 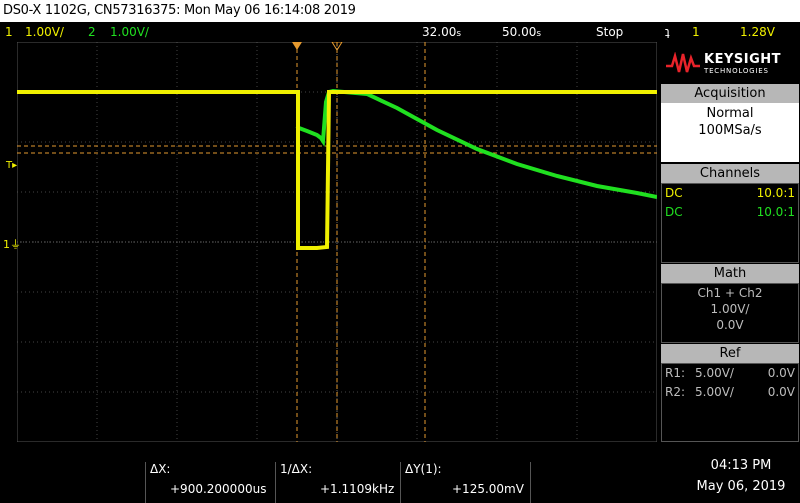 What do you see at coordinates (12, 244) in the screenshot?
I see `ch1-ground-marker: 1⏚` at bounding box center [12, 244].